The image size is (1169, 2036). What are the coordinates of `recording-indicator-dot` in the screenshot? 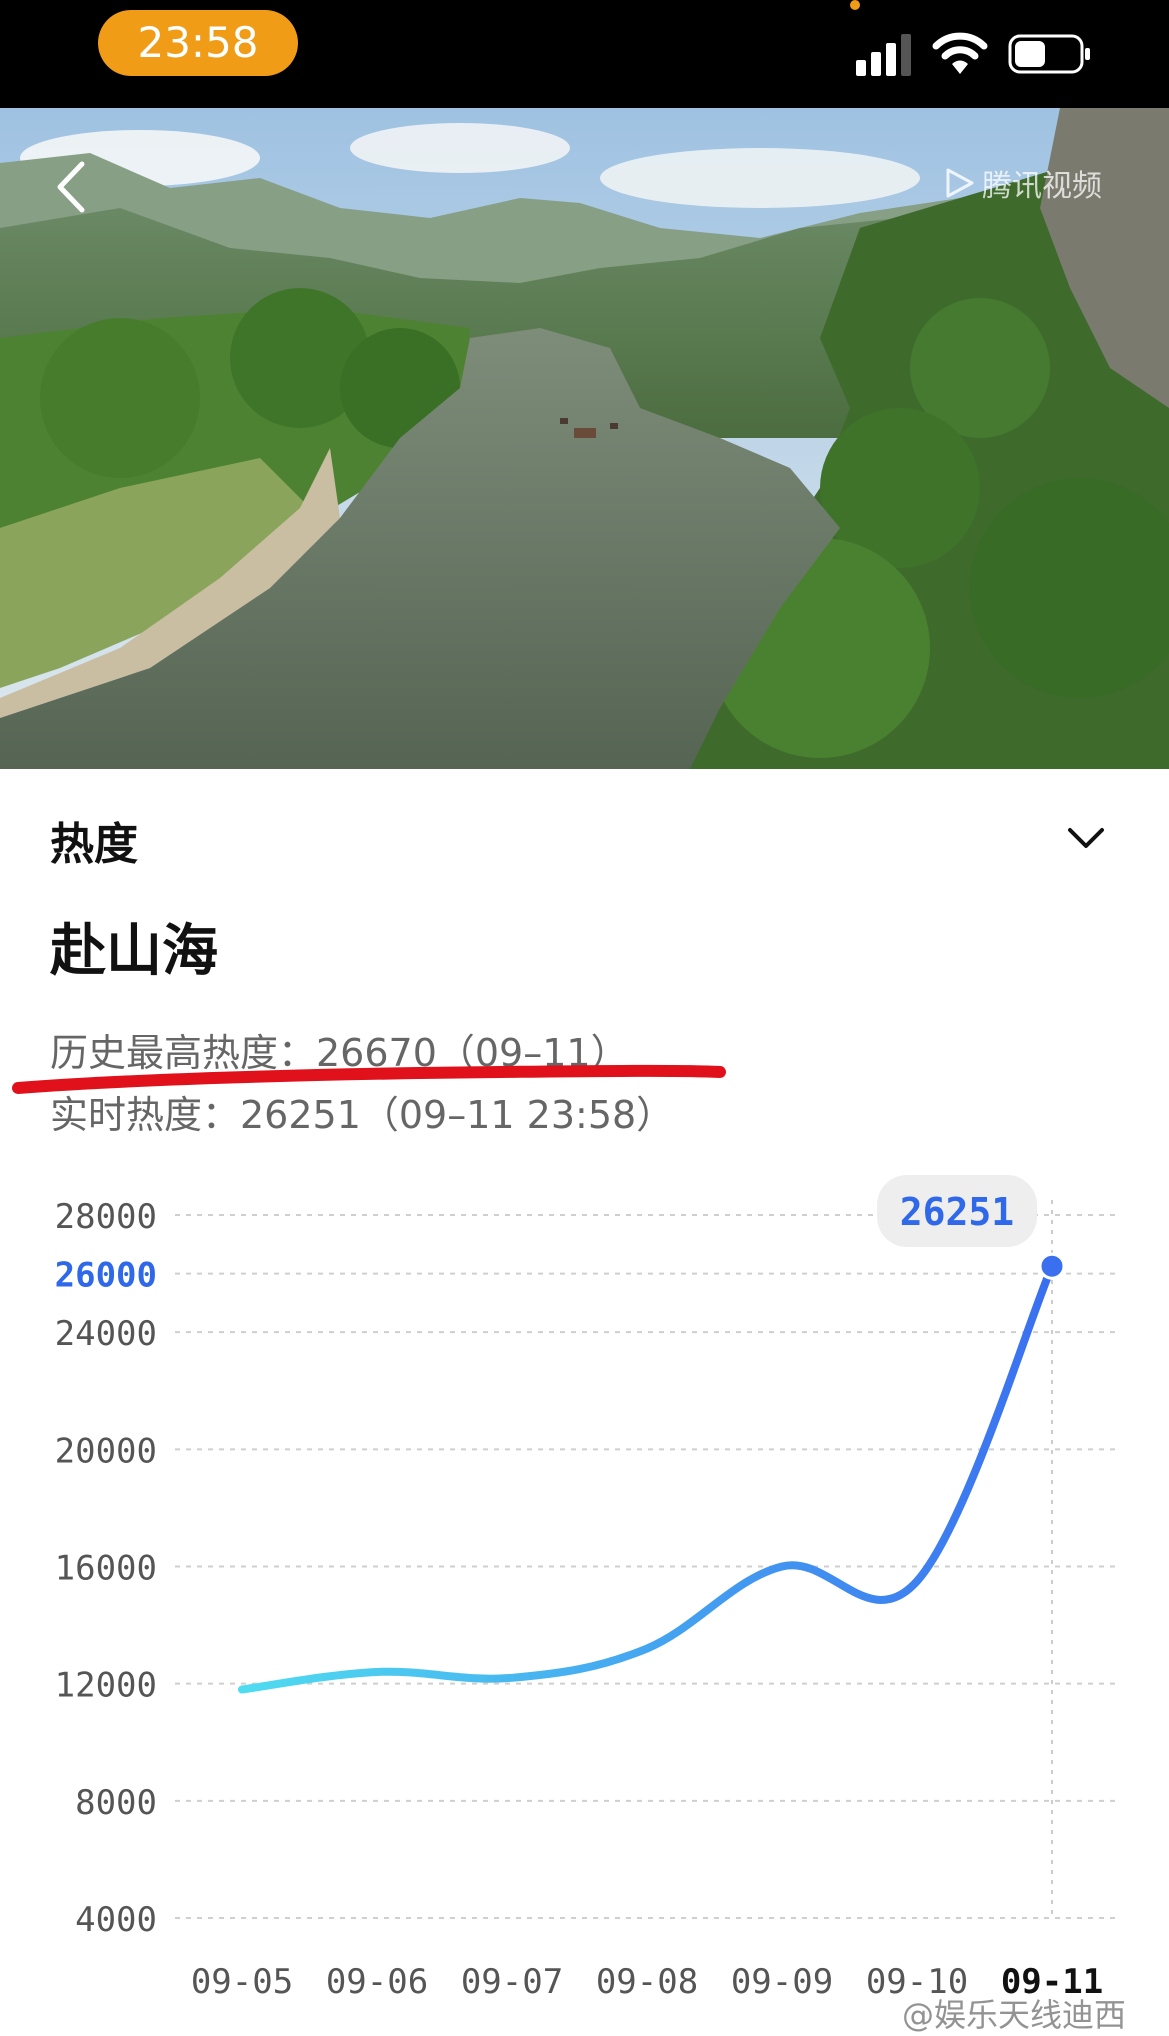 It's located at (855, 5).